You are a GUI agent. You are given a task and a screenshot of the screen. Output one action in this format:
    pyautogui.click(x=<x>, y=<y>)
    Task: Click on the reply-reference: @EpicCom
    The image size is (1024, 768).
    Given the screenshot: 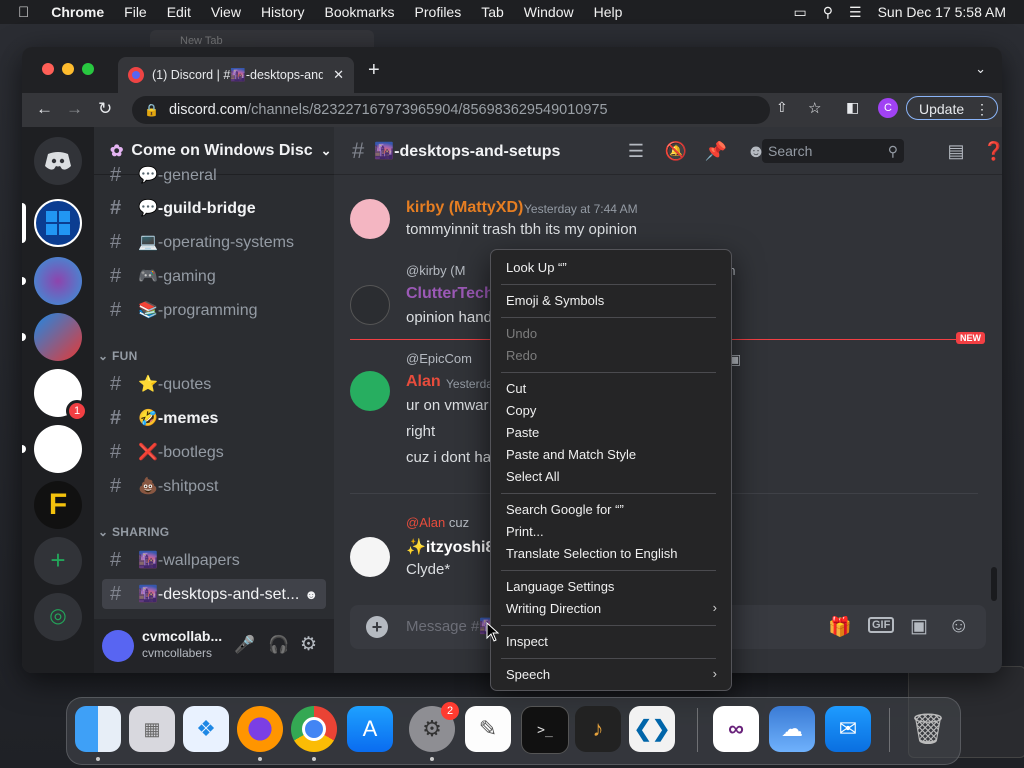 What is the action you would take?
    pyautogui.click(x=439, y=358)
    